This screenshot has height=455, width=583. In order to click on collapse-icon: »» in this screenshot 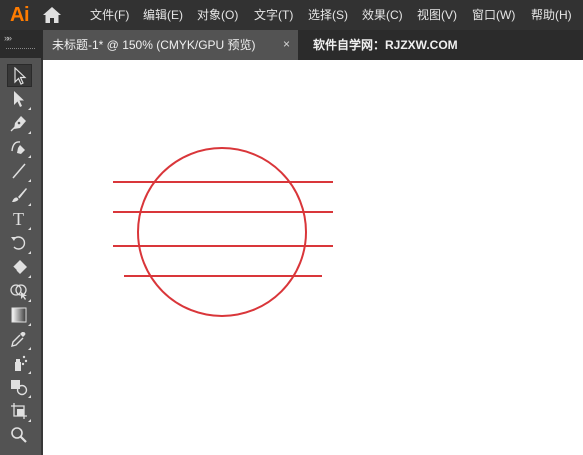, I will do `click(8, 38)`.